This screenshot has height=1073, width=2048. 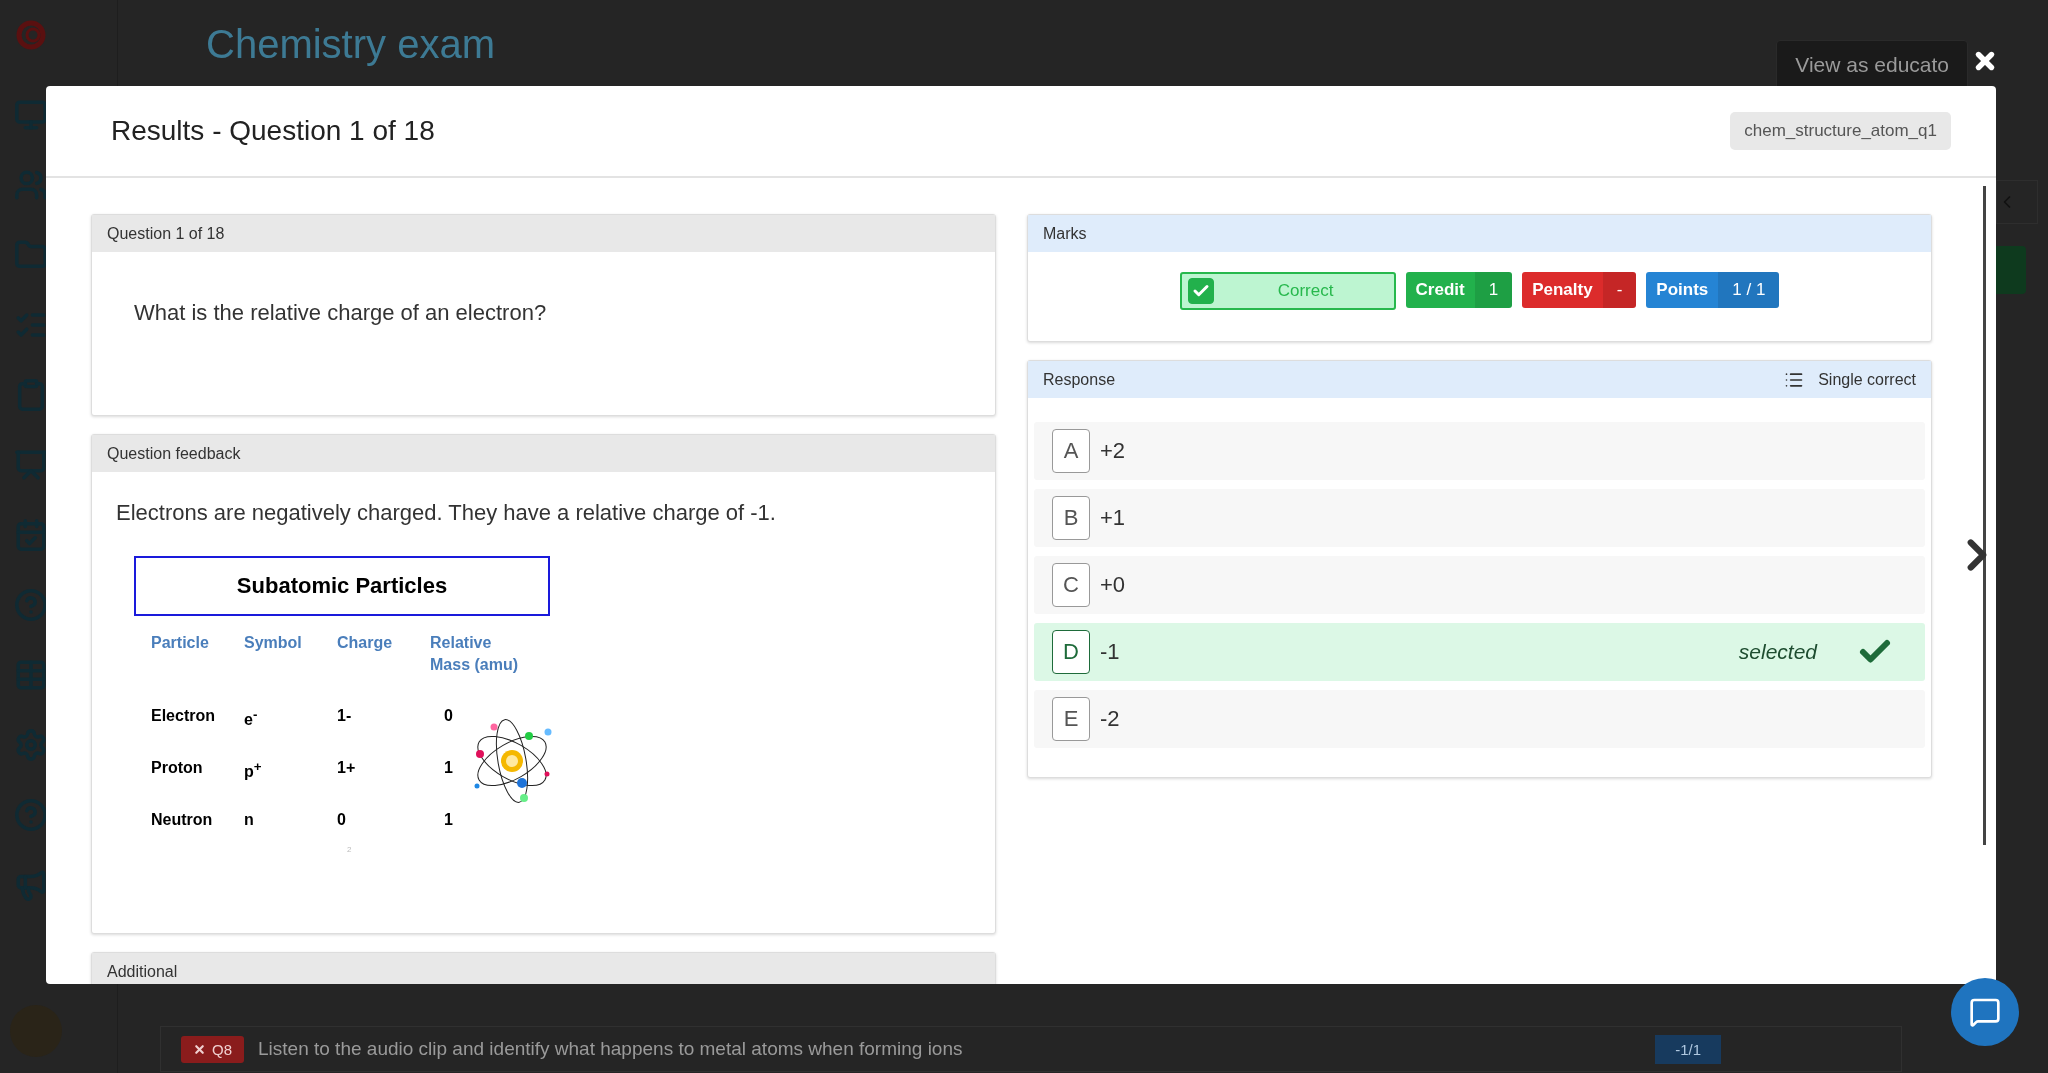 I want to click on correct-badge: Correct, so click(x=1287, y=291).